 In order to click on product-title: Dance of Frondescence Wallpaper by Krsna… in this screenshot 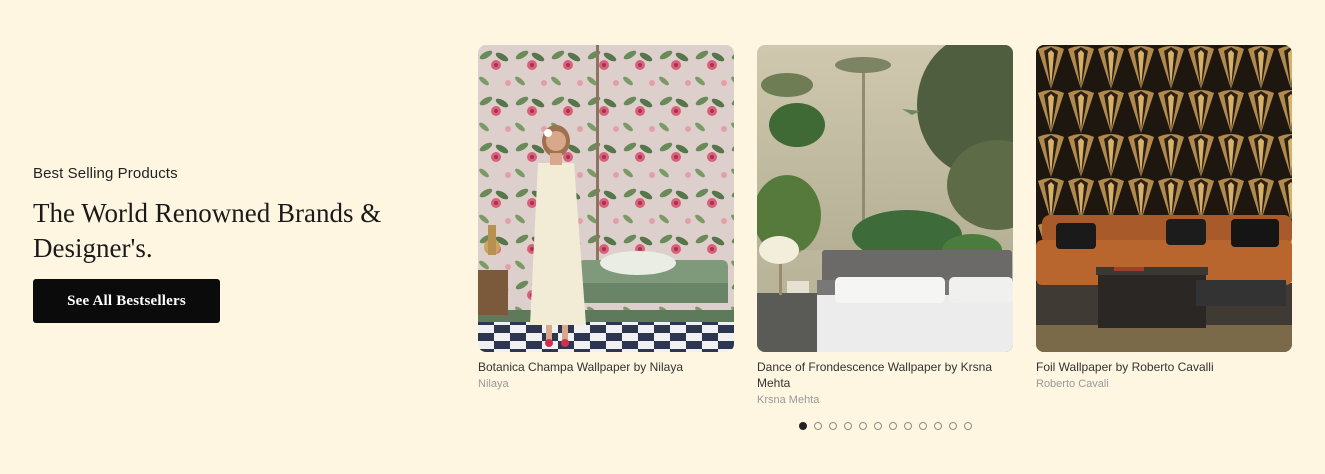, I will do `click(885, 375)`.